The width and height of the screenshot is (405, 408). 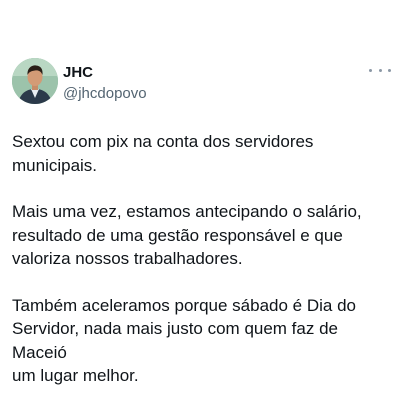 What do you see at coordinates (105, 94) in the screenshot?
I see `author-handle: @jhcdopovo` at bounding box center [105, 94].